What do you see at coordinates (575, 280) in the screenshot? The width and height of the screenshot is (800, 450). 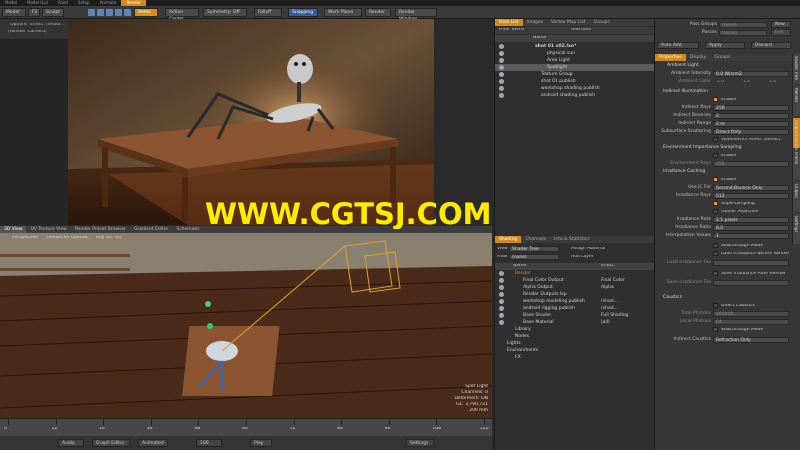 I see `shader-row: Final Color Output Final Color` at bounding box center [575, 280].